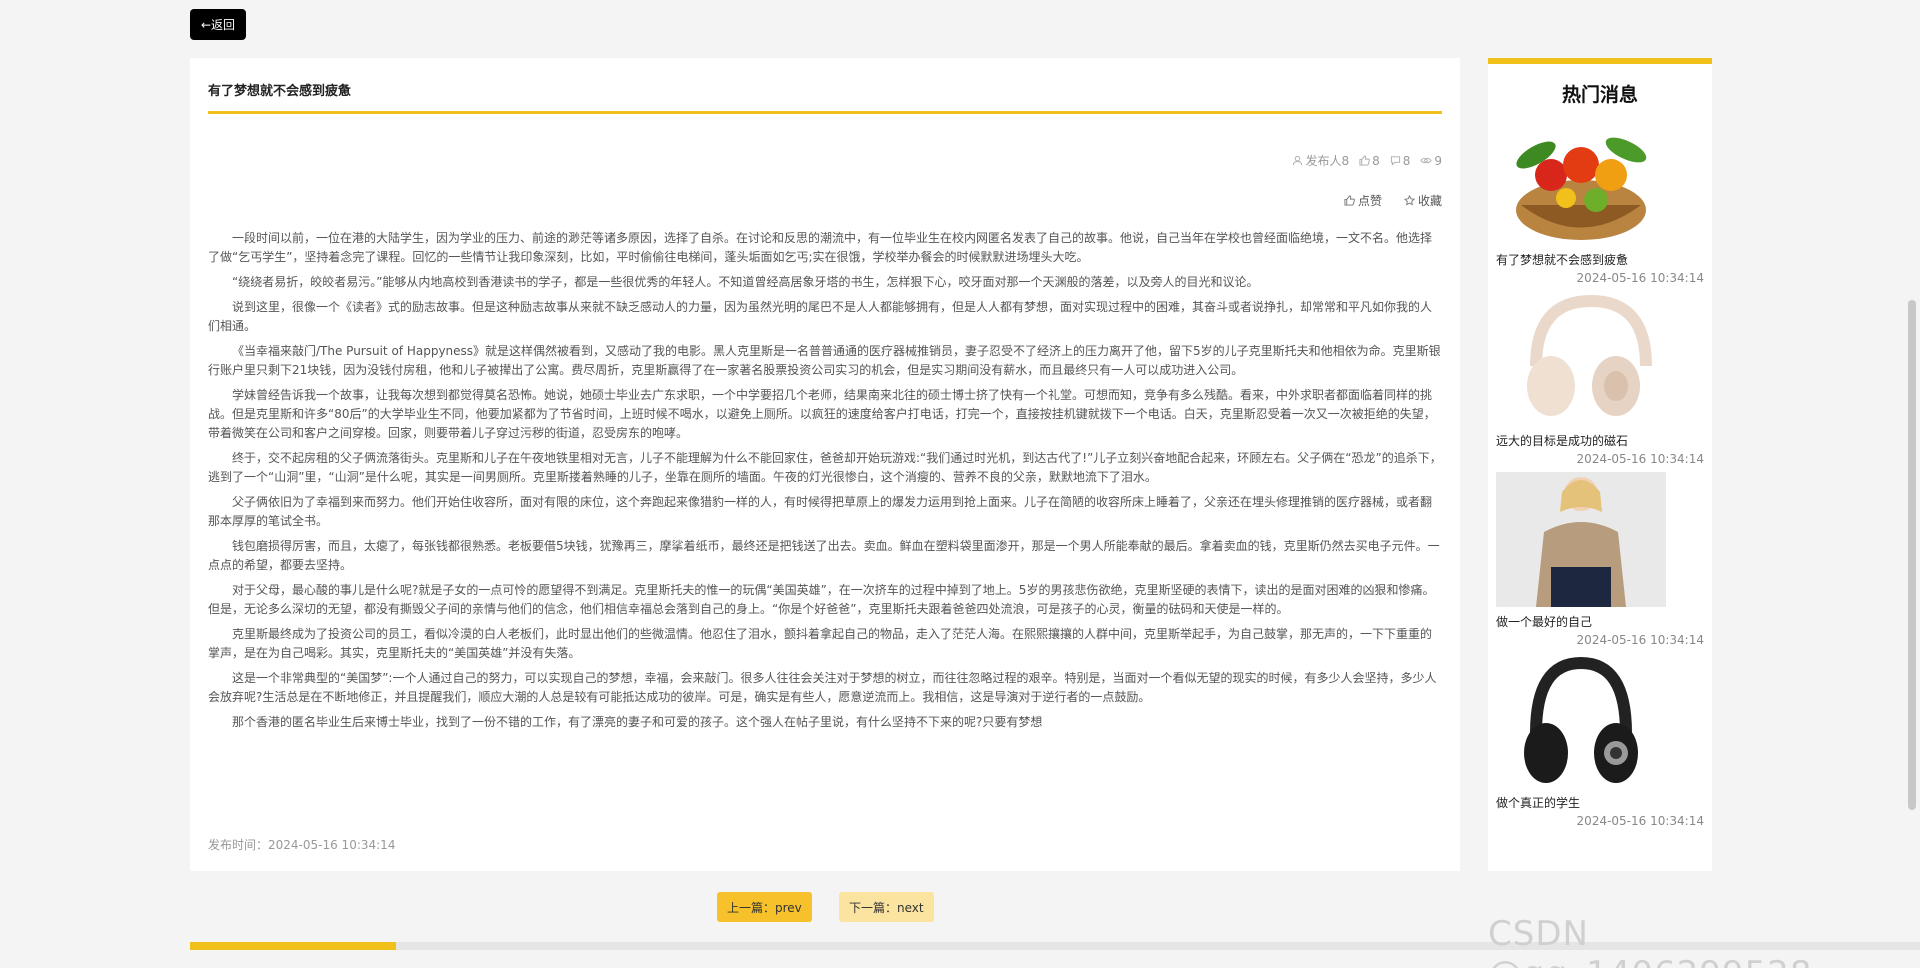 The width and height of the screenshot is (1920, 968). I want to click on horizontal-scroll-thumb, so click(293, 946).